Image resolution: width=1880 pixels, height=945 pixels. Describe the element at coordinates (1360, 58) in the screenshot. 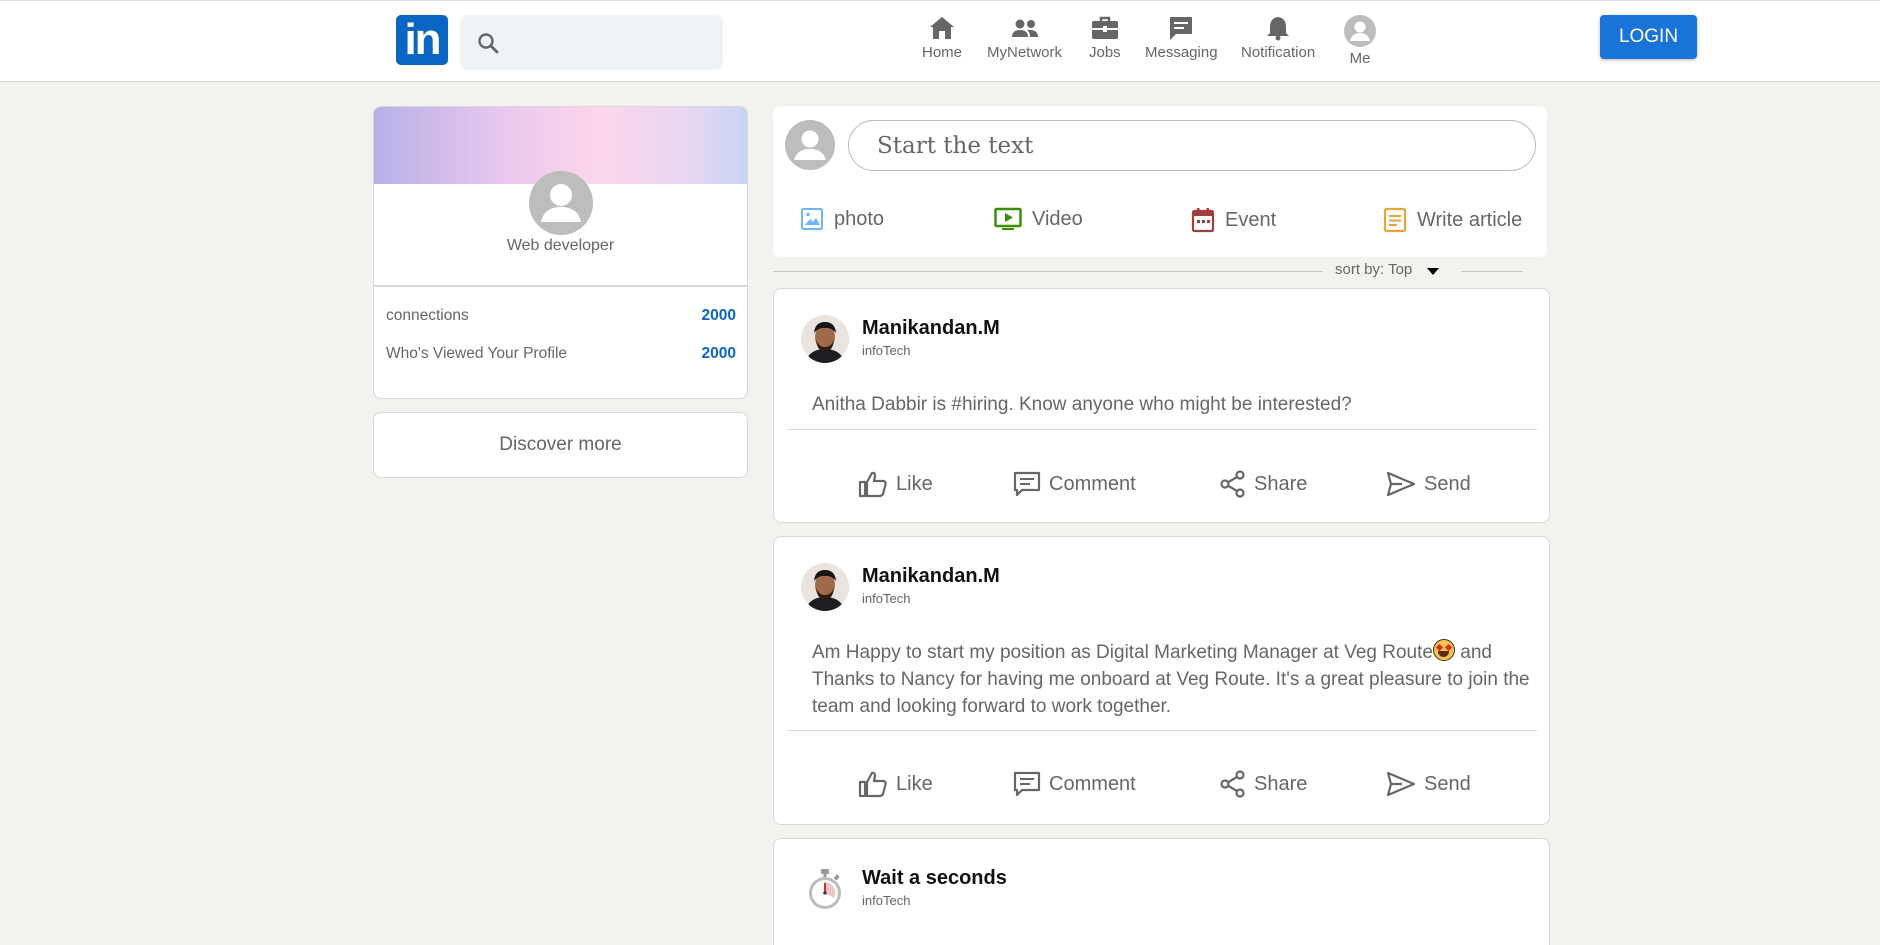

I see `nav-label: Me` at that location.